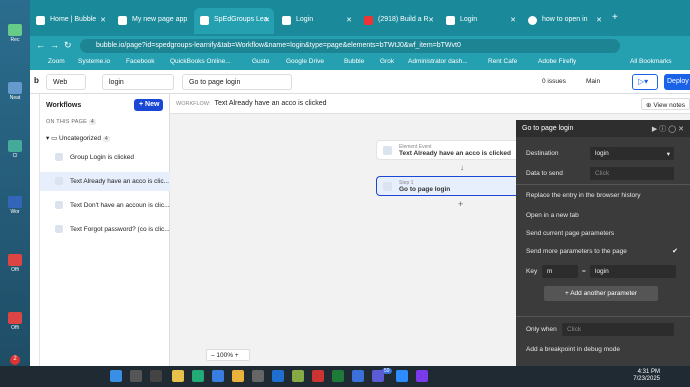 The width and height of the screenshot is (690, 387). Describe the element at coordinates (618, 329) in the screenshot. I see `only-when-field: Click` at that location.